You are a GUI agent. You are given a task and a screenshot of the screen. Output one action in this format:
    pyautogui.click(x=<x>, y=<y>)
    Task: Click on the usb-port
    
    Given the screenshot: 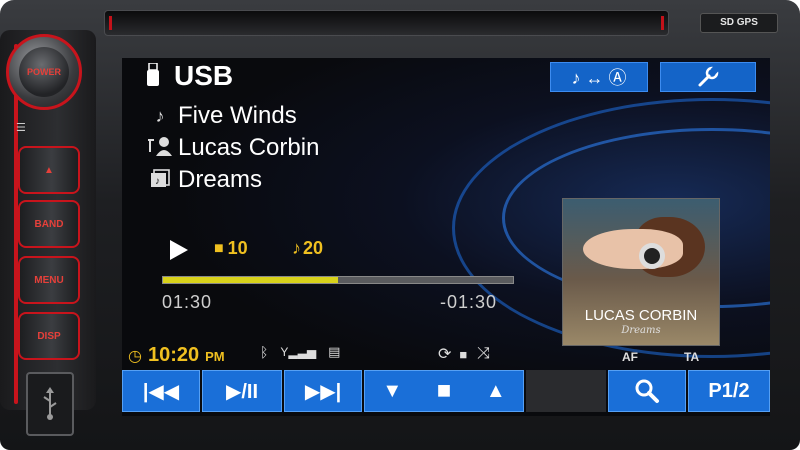 What is the action you would take?
    pyautogui.click(x=50, y=404)
    